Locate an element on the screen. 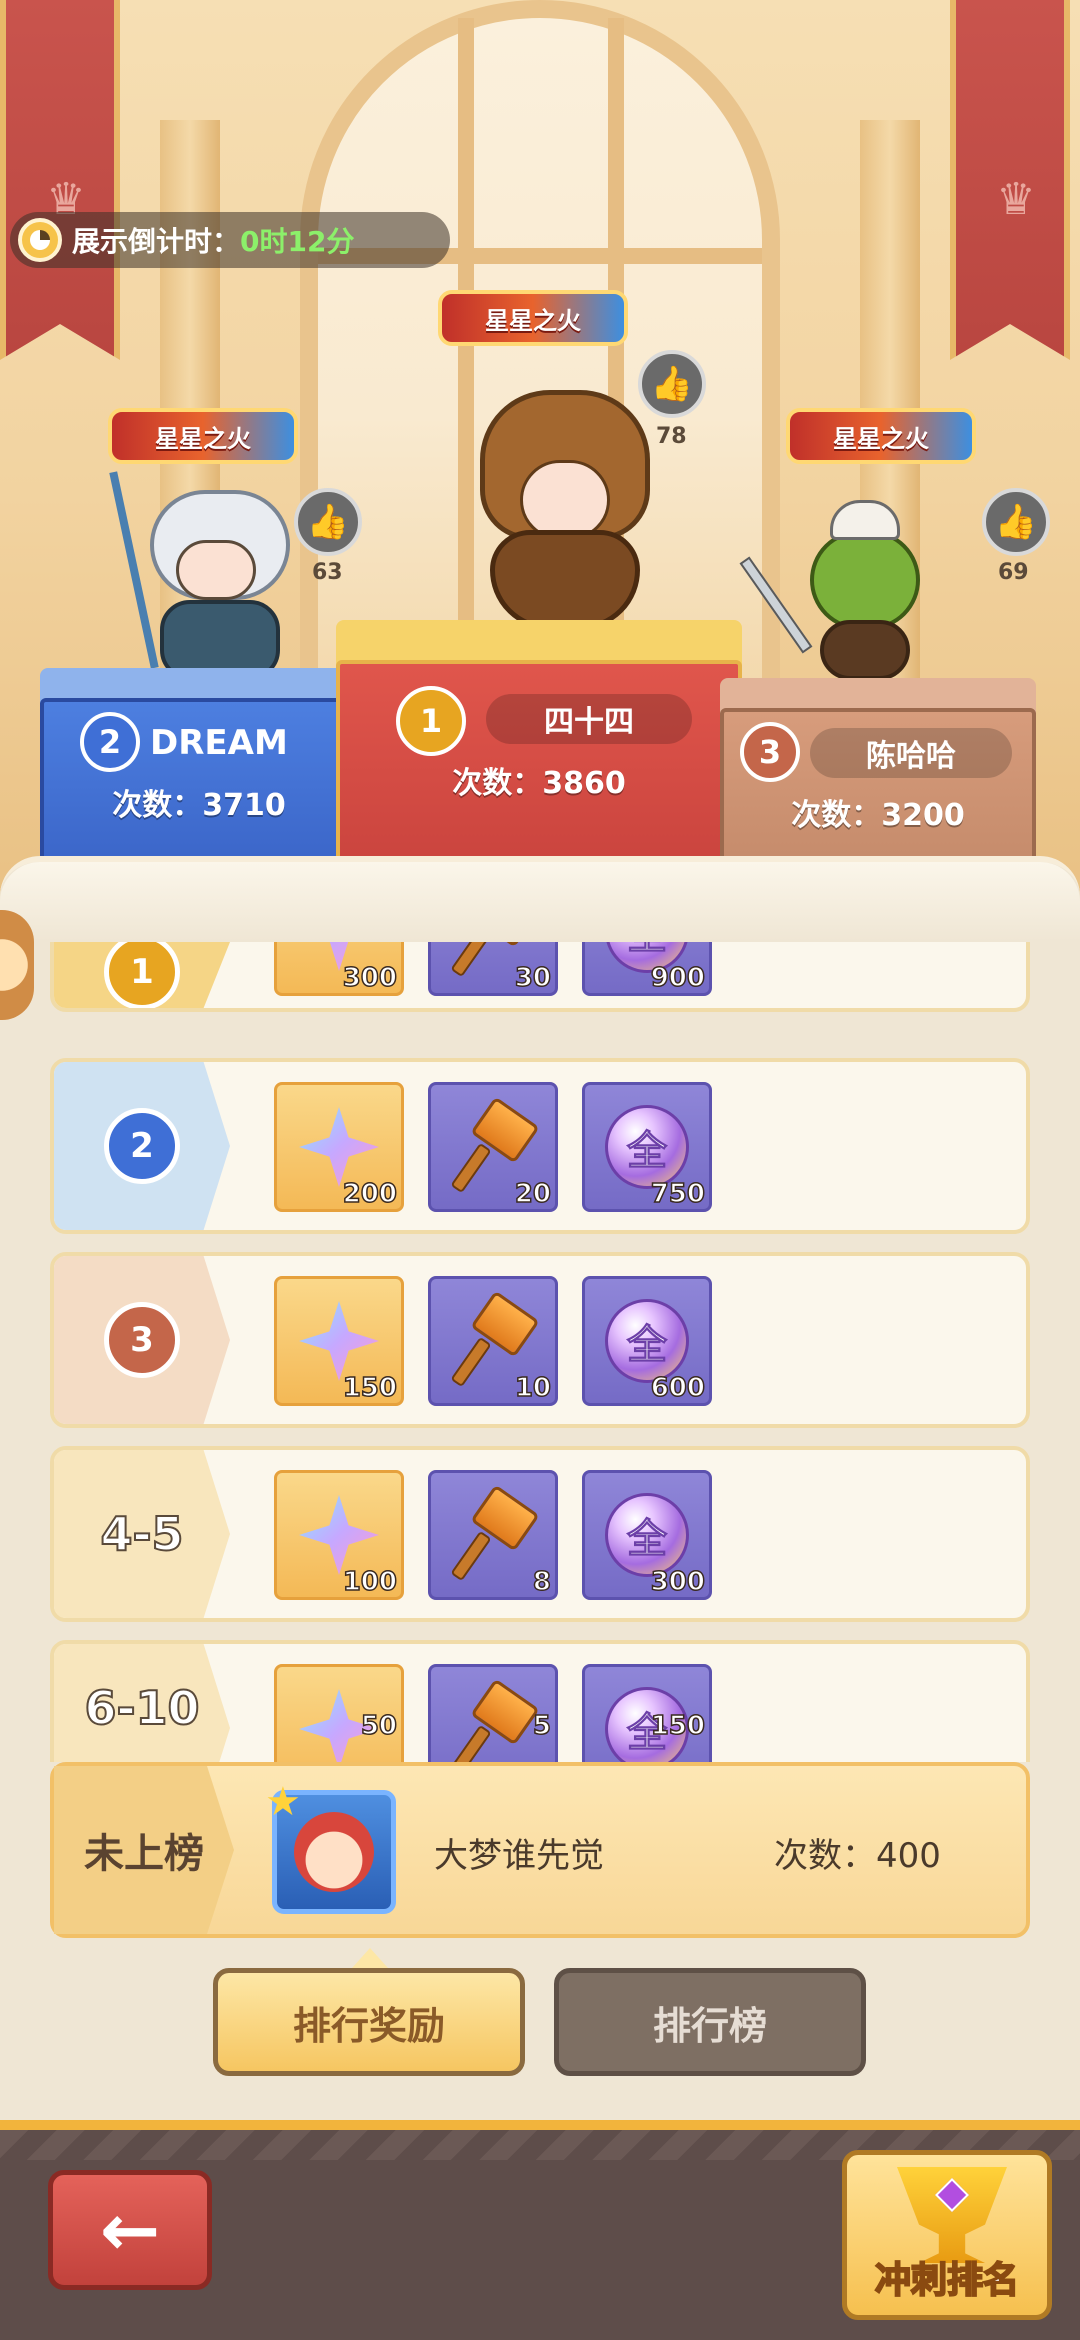 Image resolution: width=1080 pixels, height=2340 pixels. clock-icon is located at coordinates (40, 240).